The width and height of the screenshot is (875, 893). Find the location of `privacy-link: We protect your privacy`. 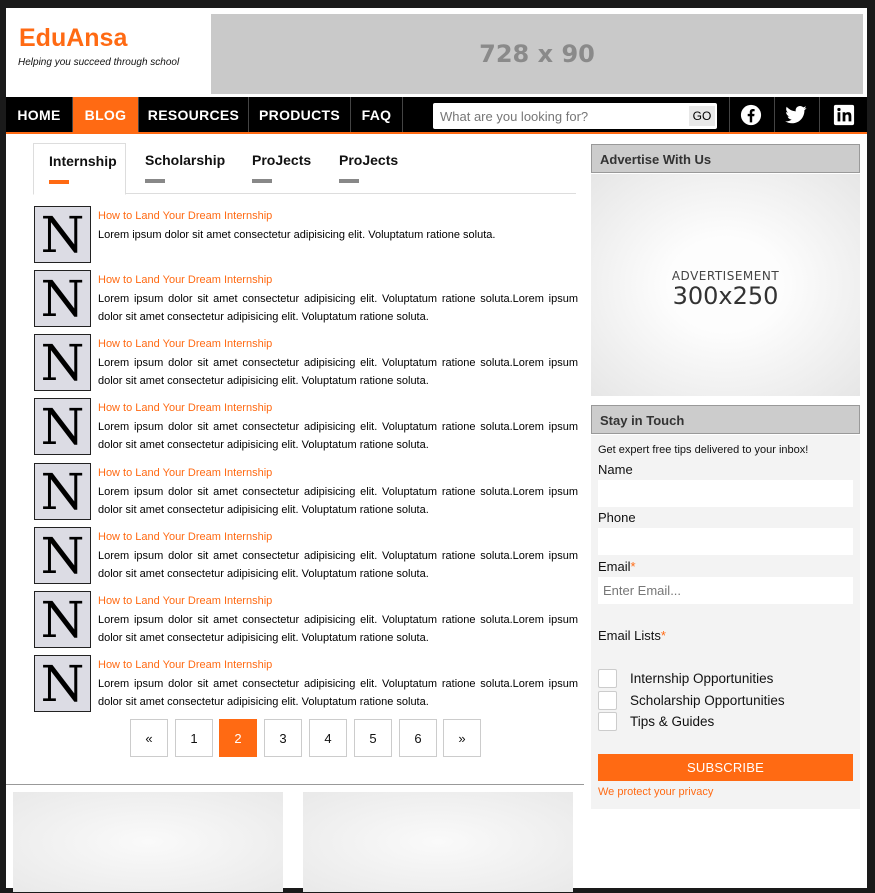

privacy-link: We protect your privacy is located at coordinates (655, 792).